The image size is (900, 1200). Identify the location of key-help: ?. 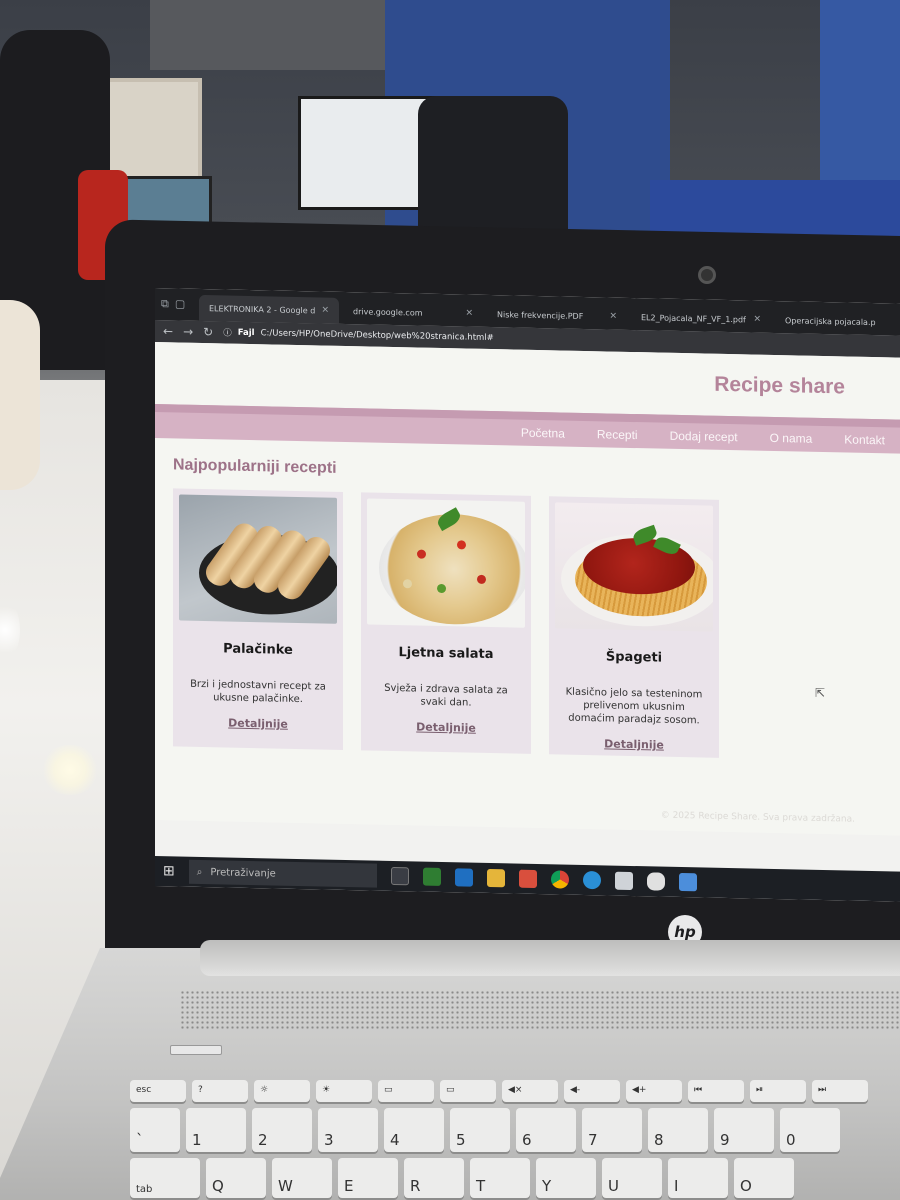
(220, 1091).